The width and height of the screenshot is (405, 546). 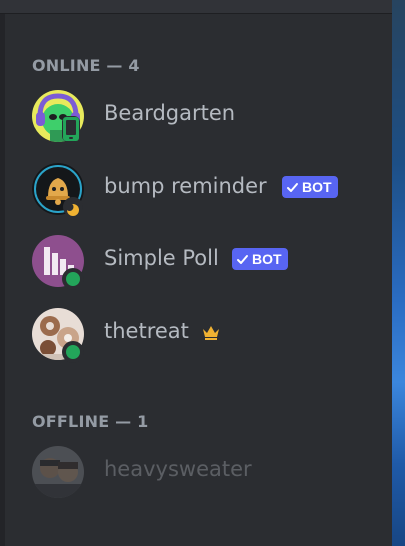 I want to click on member-name: thetreat, so click(x=146, y=331).